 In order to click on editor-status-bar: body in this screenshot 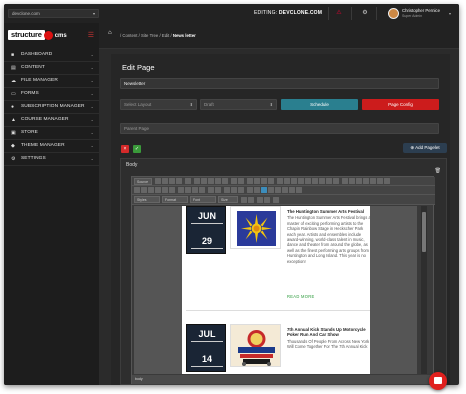, I will do `click(283, 379)`.